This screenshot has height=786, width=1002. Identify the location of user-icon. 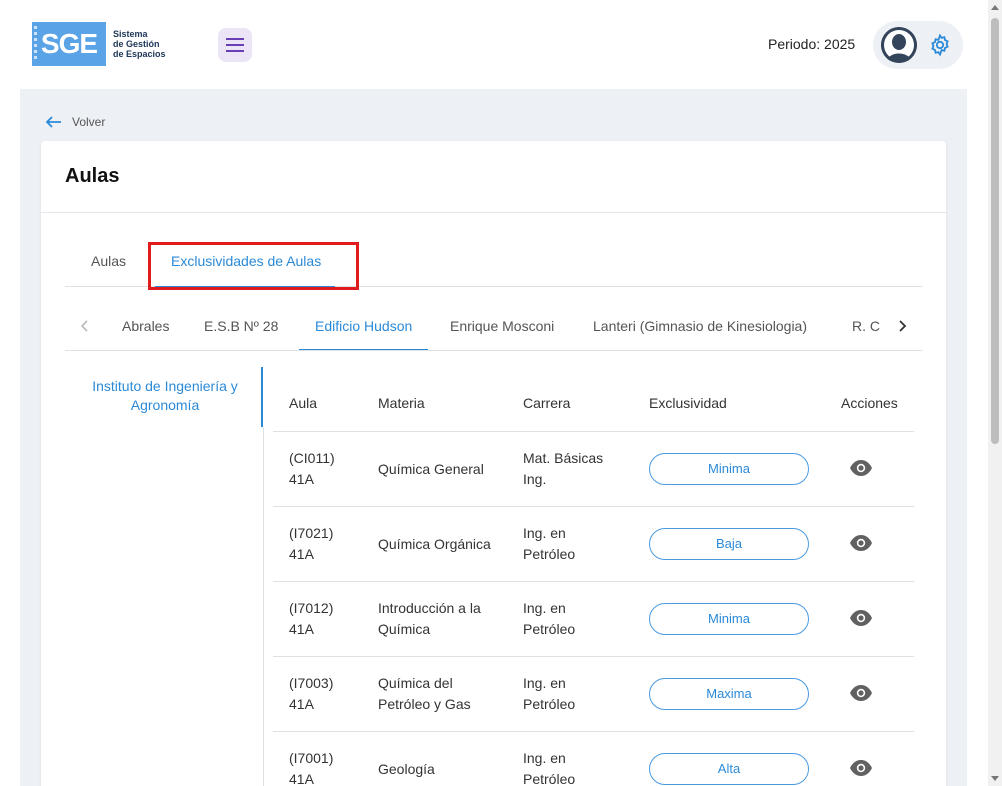
(899, 45).